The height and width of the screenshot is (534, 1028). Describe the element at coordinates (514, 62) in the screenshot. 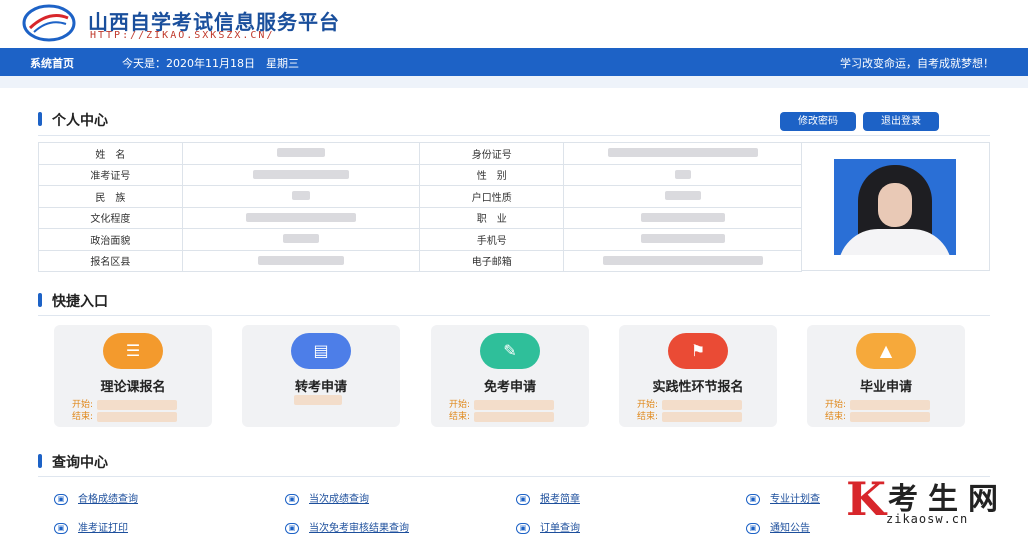

I see `navbar: 系统首页 今天是：2020年11月18日 星期三 学习改变命运，自考成就梦想！` at that location.